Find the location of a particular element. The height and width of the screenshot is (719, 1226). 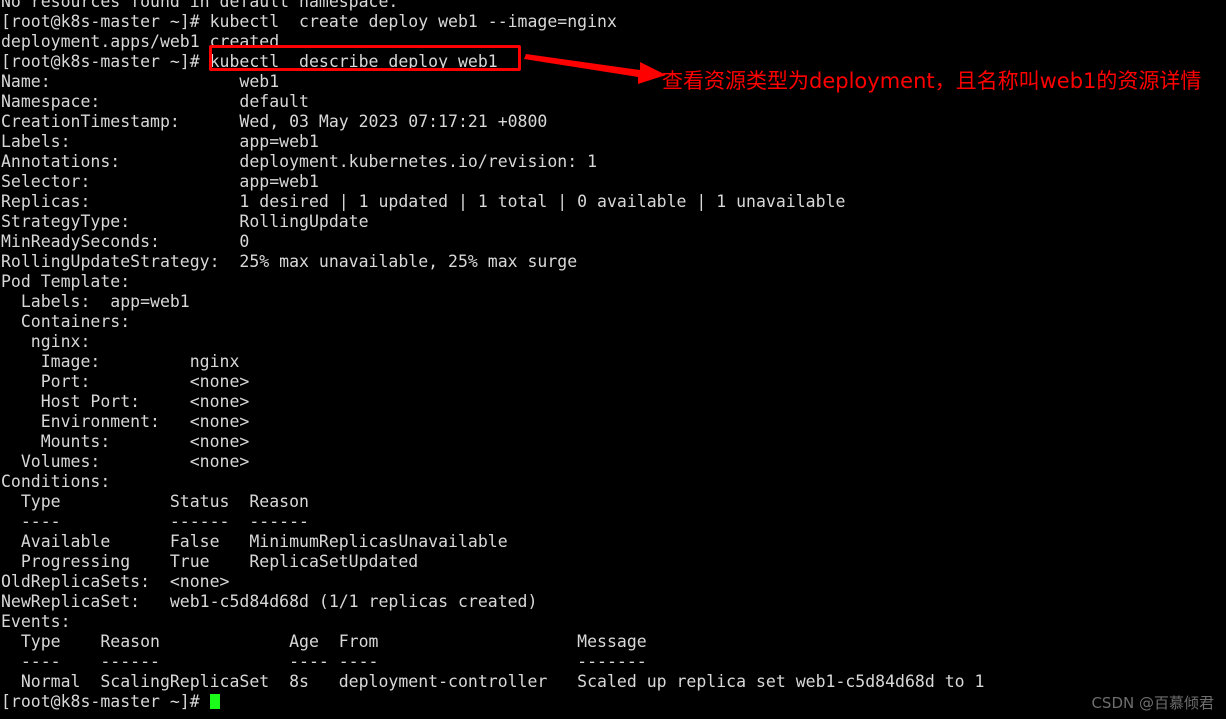

annotation-caption: 查看资源类型为deployment，且名称叫web1的资源详情 is located at coordinates (932, 81).